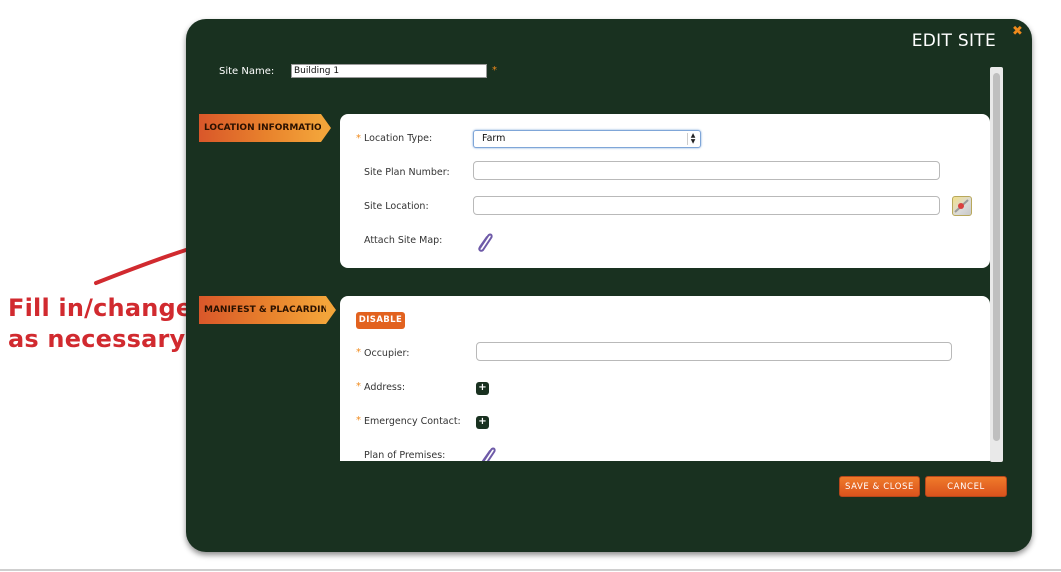 This screenshot has height=572, width=1061. What do you see at coordinates (247, 71) in the screenshot?
I see `site-name-label: Site Name:` at bounding box center [247, 71].